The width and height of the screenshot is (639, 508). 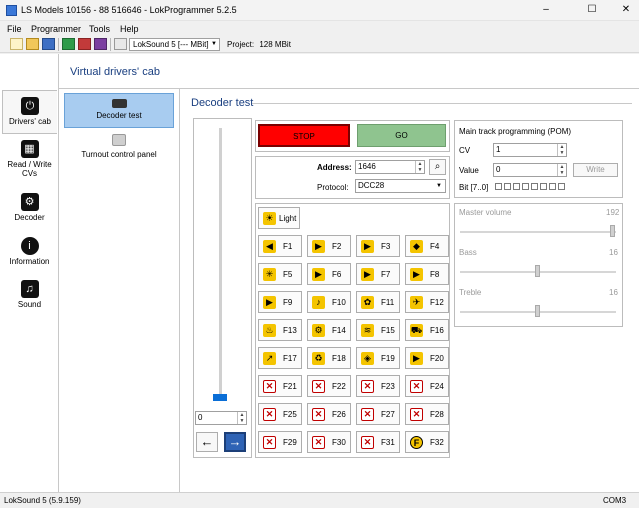 What do you see at coordinates (84, 44) in the screenshot?
I see `write-decoder-icon` at bounding box center [84, 44].